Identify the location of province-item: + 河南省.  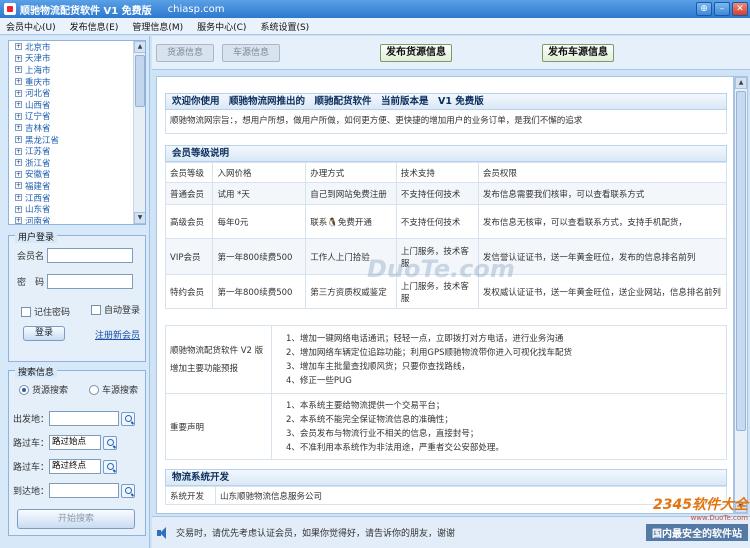
(77, 220).